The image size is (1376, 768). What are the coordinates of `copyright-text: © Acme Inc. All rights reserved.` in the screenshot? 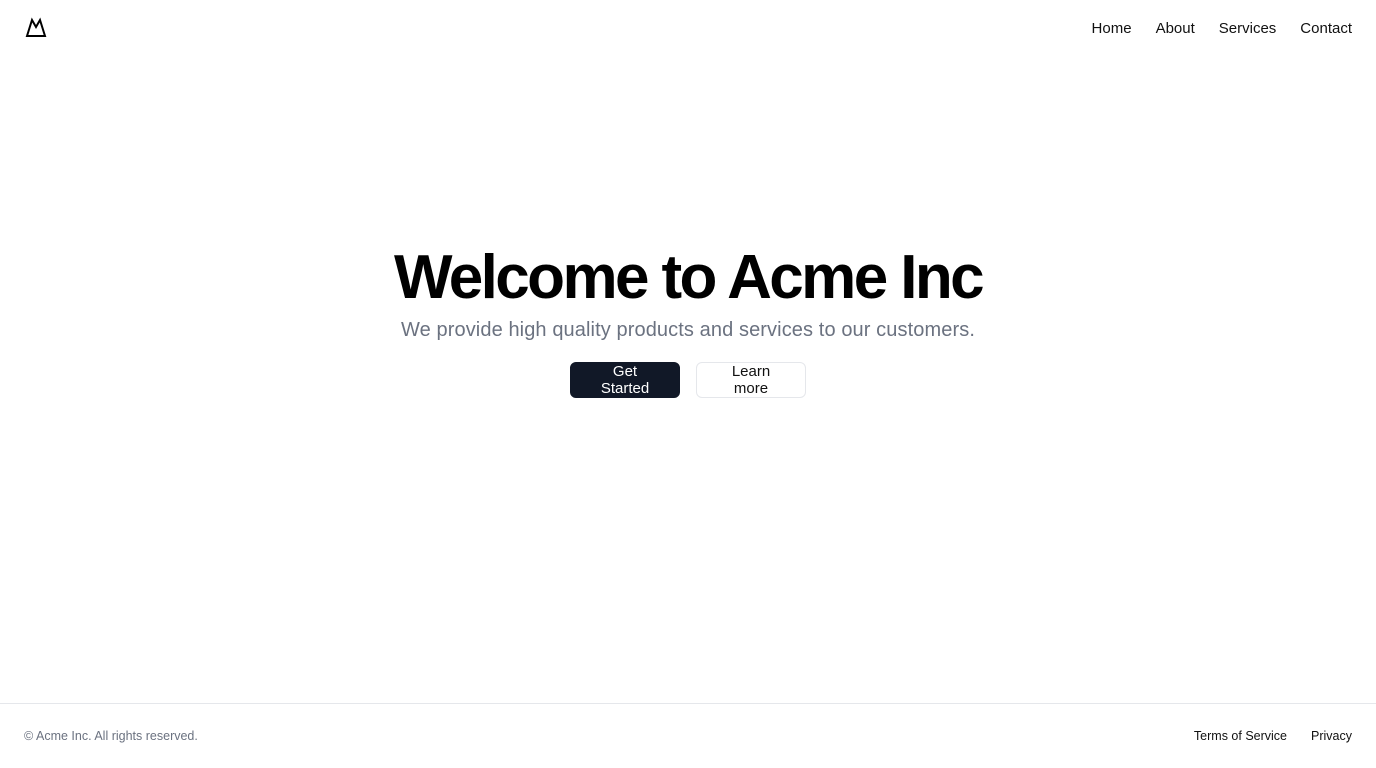 It's located at (111, 736).